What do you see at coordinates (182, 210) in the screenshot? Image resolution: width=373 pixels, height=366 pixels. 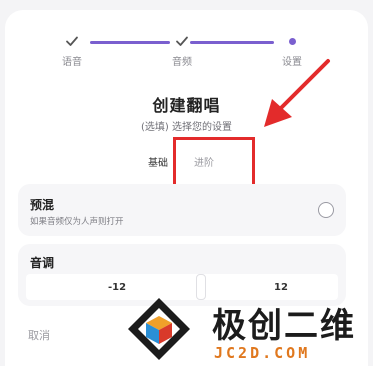 I see `premix-card: 预混 如果音频仅为人声则打开` at bounding box center [182, 210].